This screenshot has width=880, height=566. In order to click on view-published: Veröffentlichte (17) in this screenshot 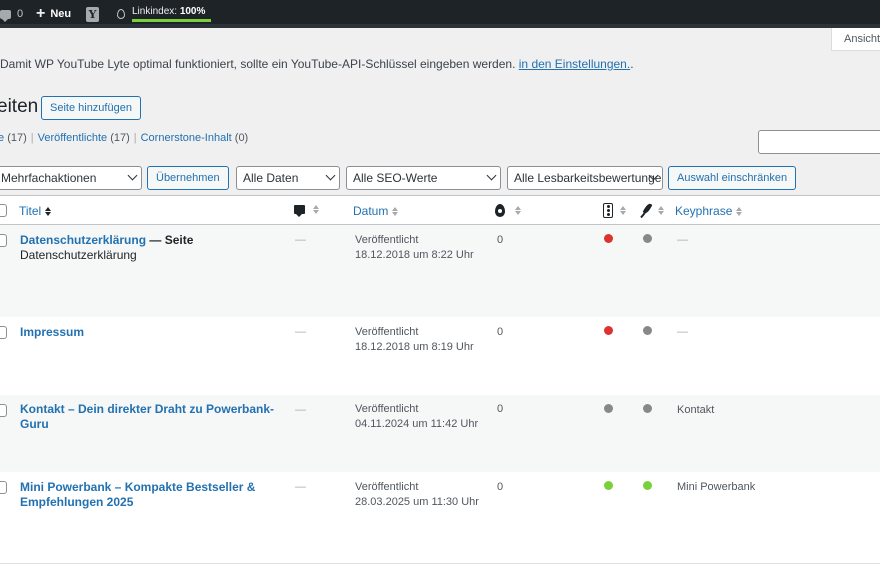, I will do `click(84, 138)`.